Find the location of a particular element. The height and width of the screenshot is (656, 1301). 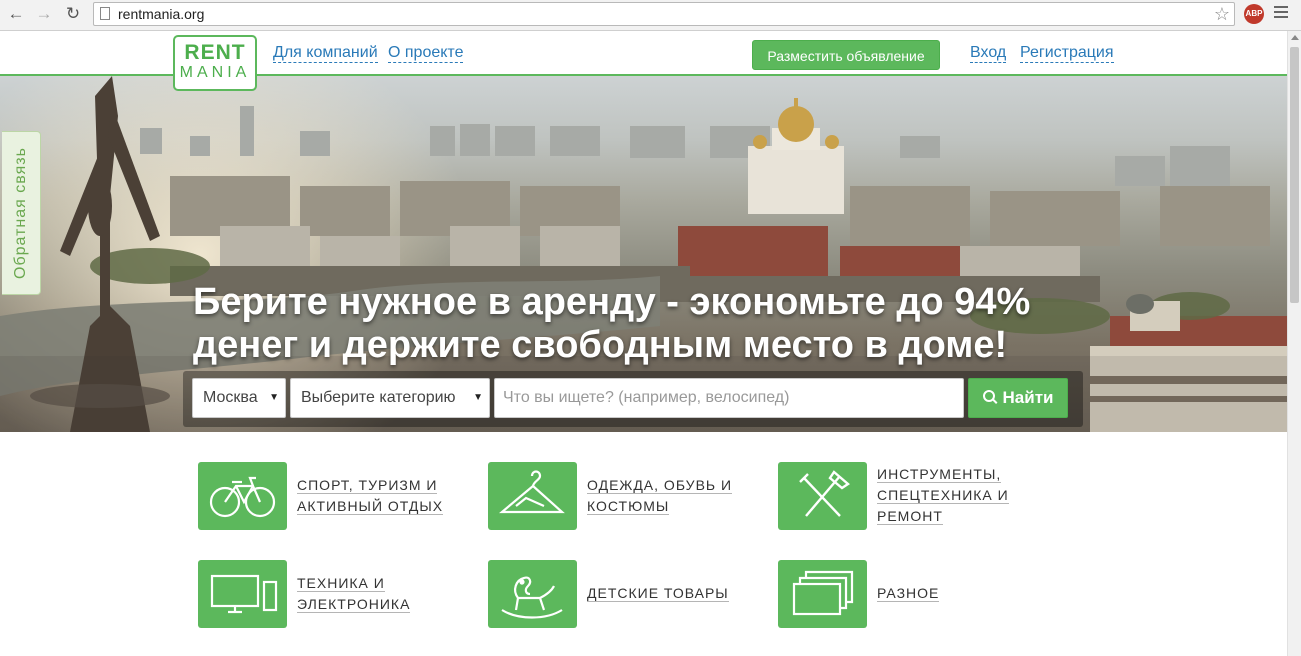

back-arrow-icon: ← is located at coordinates (16, 14).